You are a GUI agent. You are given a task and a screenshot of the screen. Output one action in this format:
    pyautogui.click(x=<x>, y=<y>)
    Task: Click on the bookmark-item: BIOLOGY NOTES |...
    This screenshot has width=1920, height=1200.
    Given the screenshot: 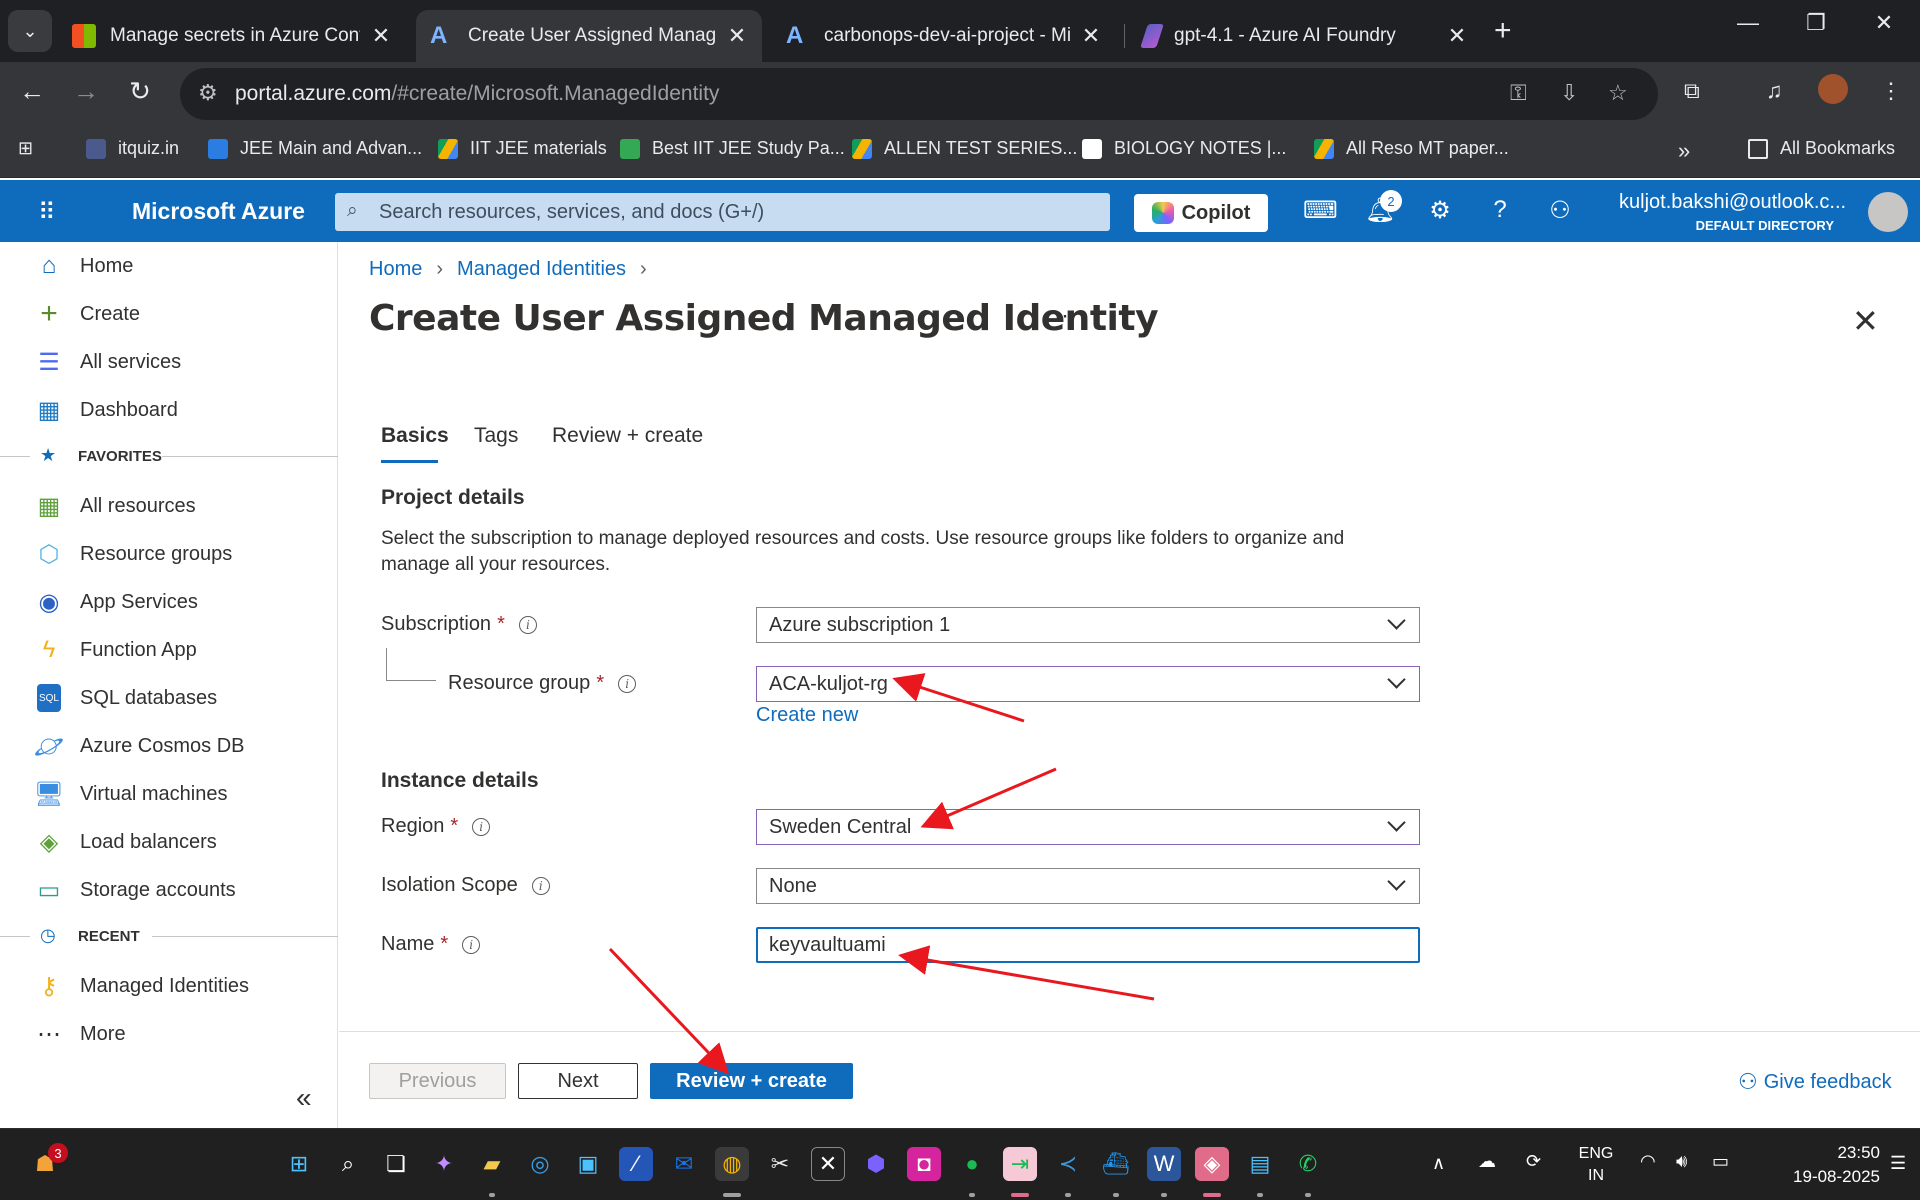 What is the action you would take?
    pyautogui.click(x=1184, y=148)
    